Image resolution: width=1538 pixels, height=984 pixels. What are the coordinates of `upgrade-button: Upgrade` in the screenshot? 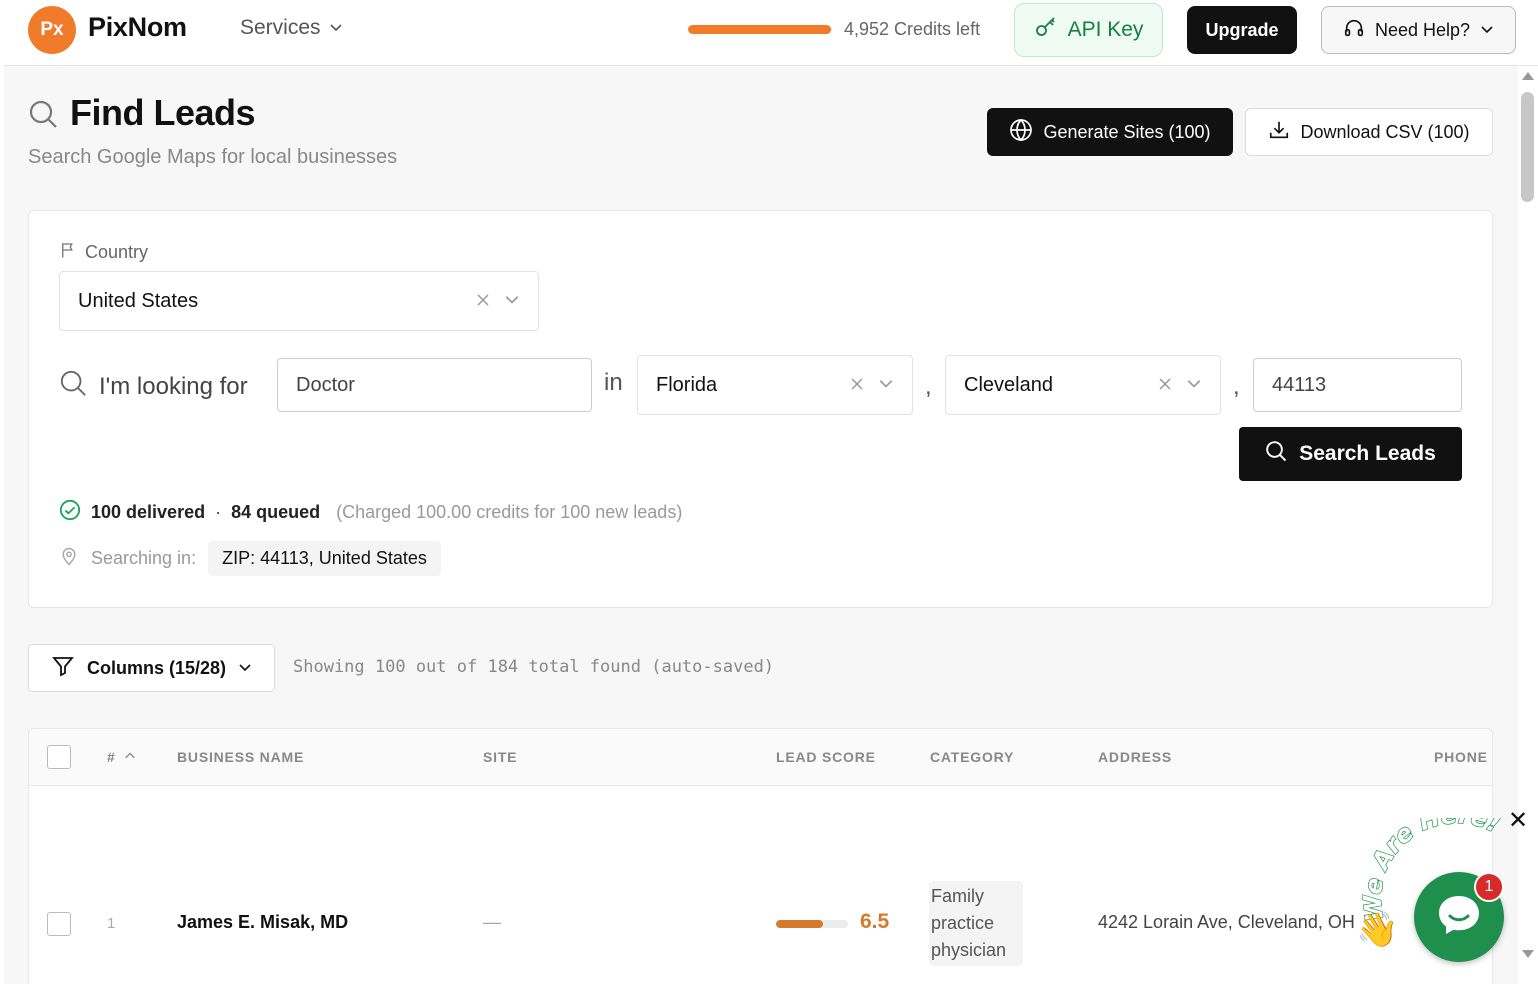 It's located at (1242, 30).